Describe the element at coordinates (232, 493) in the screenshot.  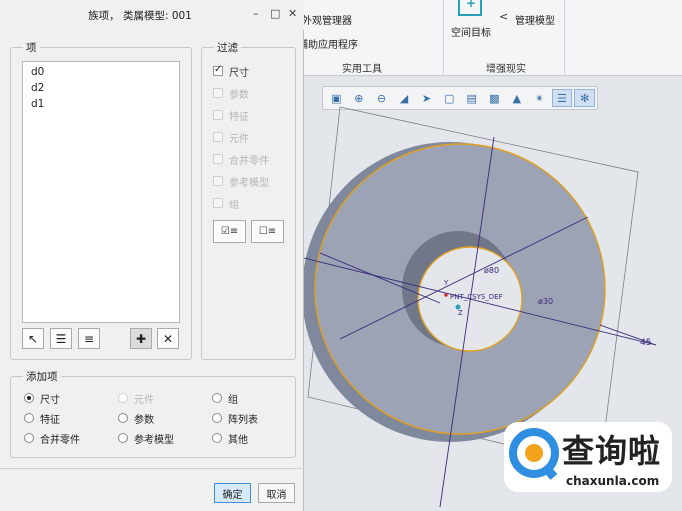
I see `ok-button: 确定` at that location.